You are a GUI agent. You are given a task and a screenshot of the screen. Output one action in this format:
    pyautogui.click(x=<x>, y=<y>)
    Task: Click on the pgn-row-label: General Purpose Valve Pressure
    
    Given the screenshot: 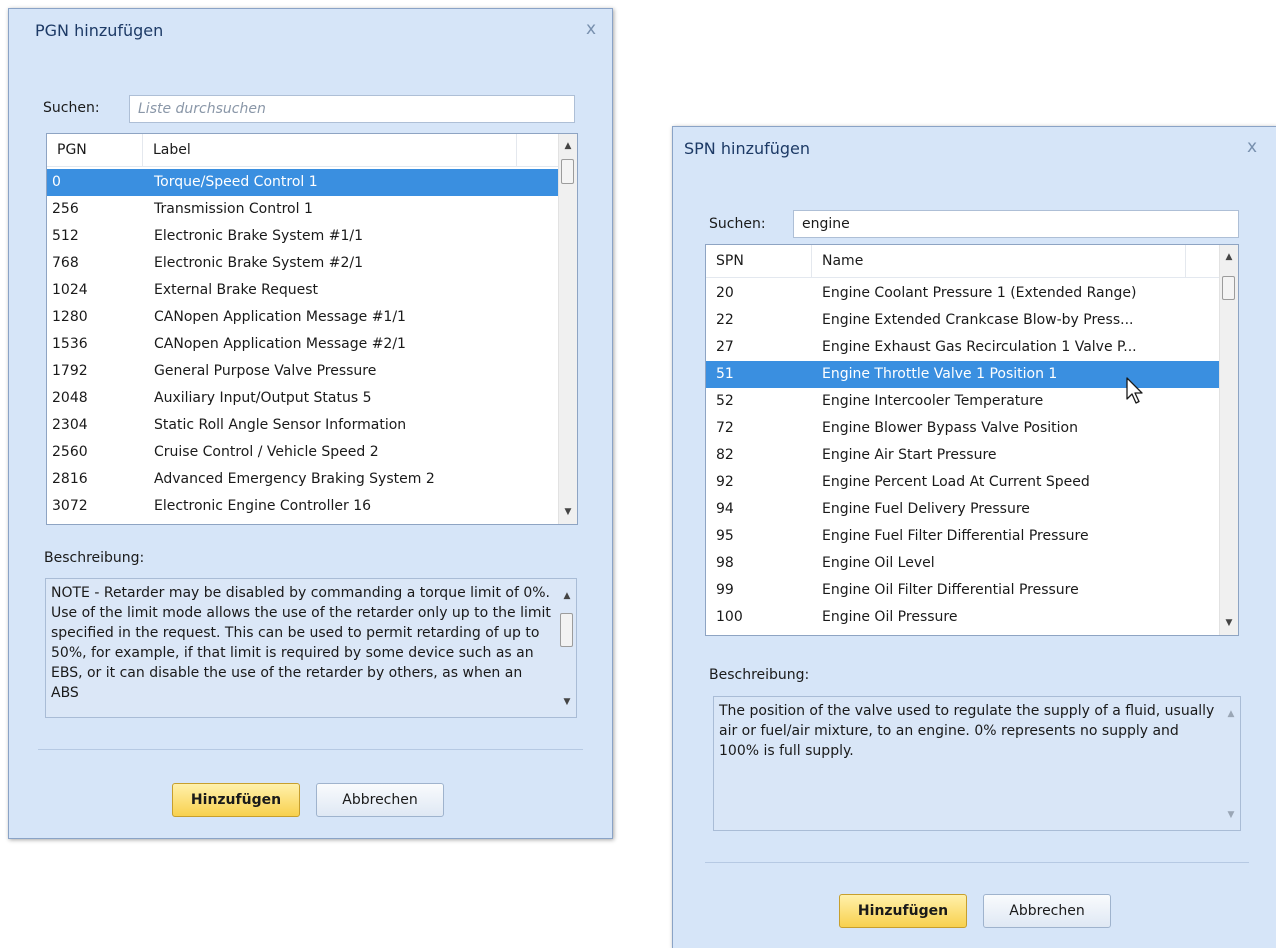 What is the action you would take?
    pyautogui.click(x=265, y=371)
    